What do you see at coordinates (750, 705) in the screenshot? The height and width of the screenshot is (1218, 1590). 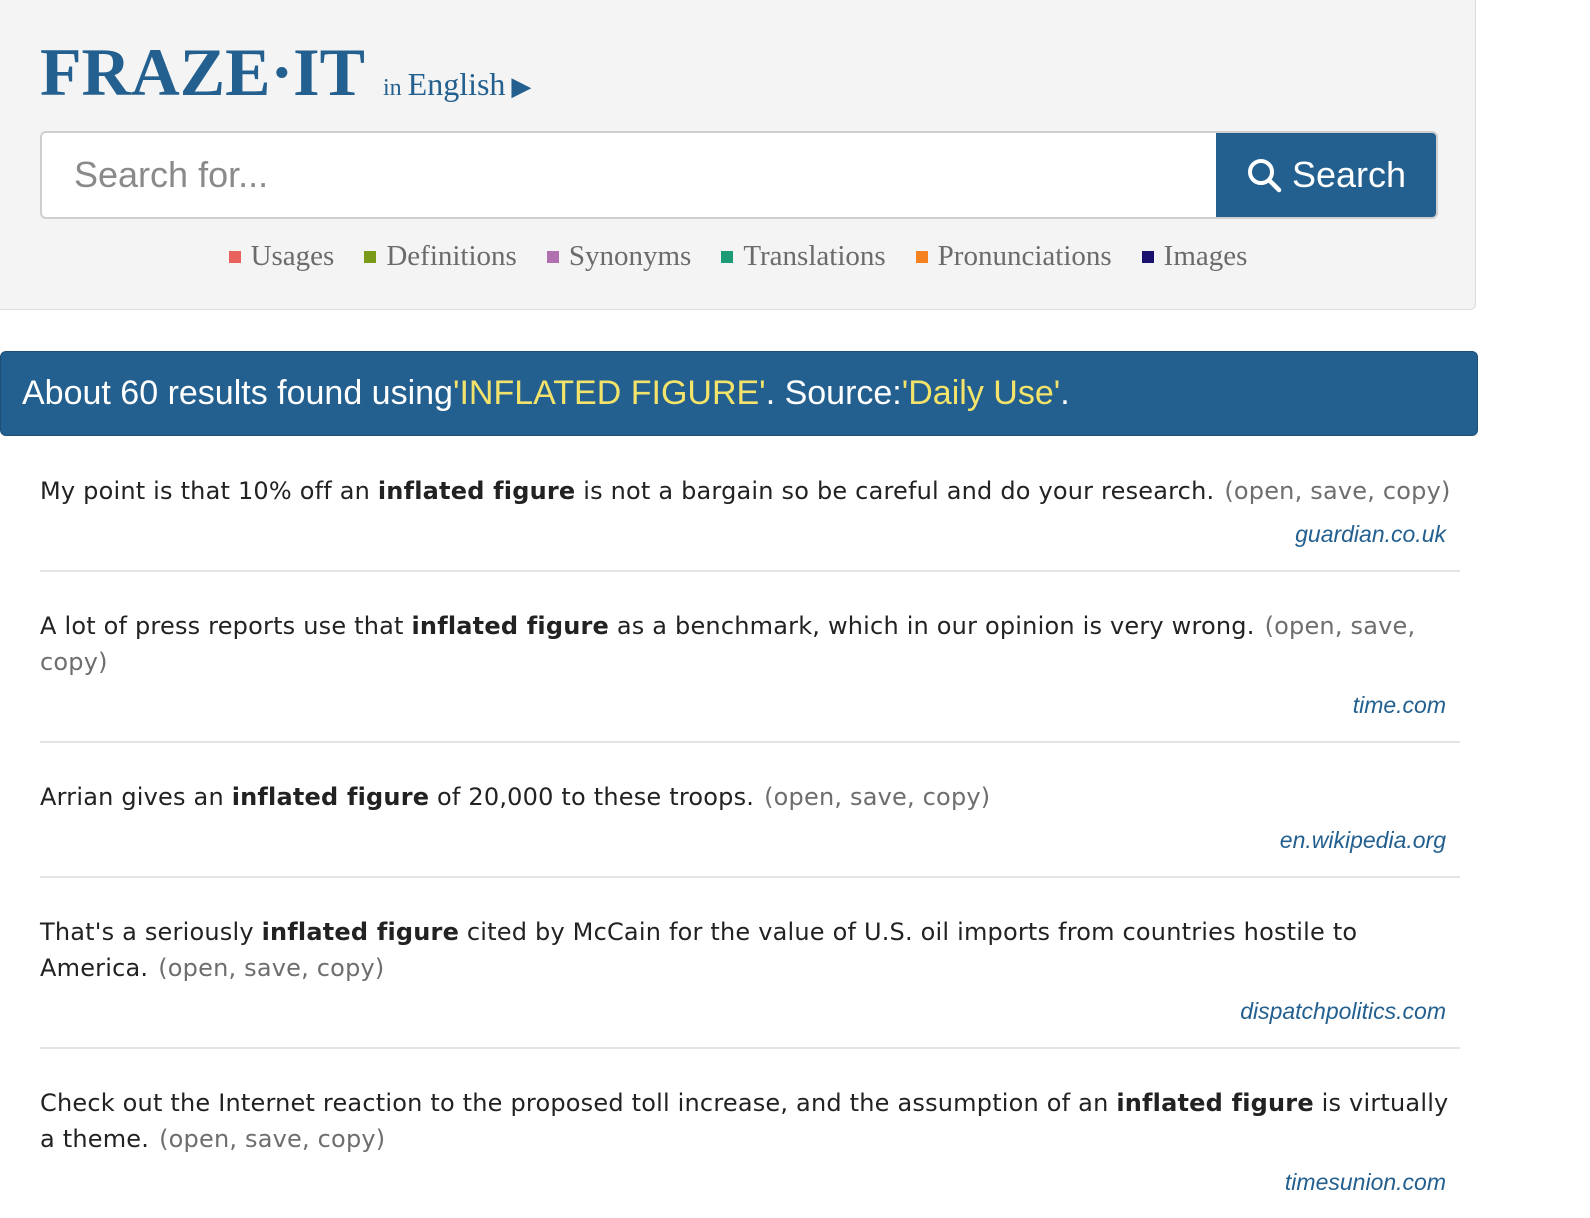 I see `result-source-link: time.com` at bounding box center [750, 705].